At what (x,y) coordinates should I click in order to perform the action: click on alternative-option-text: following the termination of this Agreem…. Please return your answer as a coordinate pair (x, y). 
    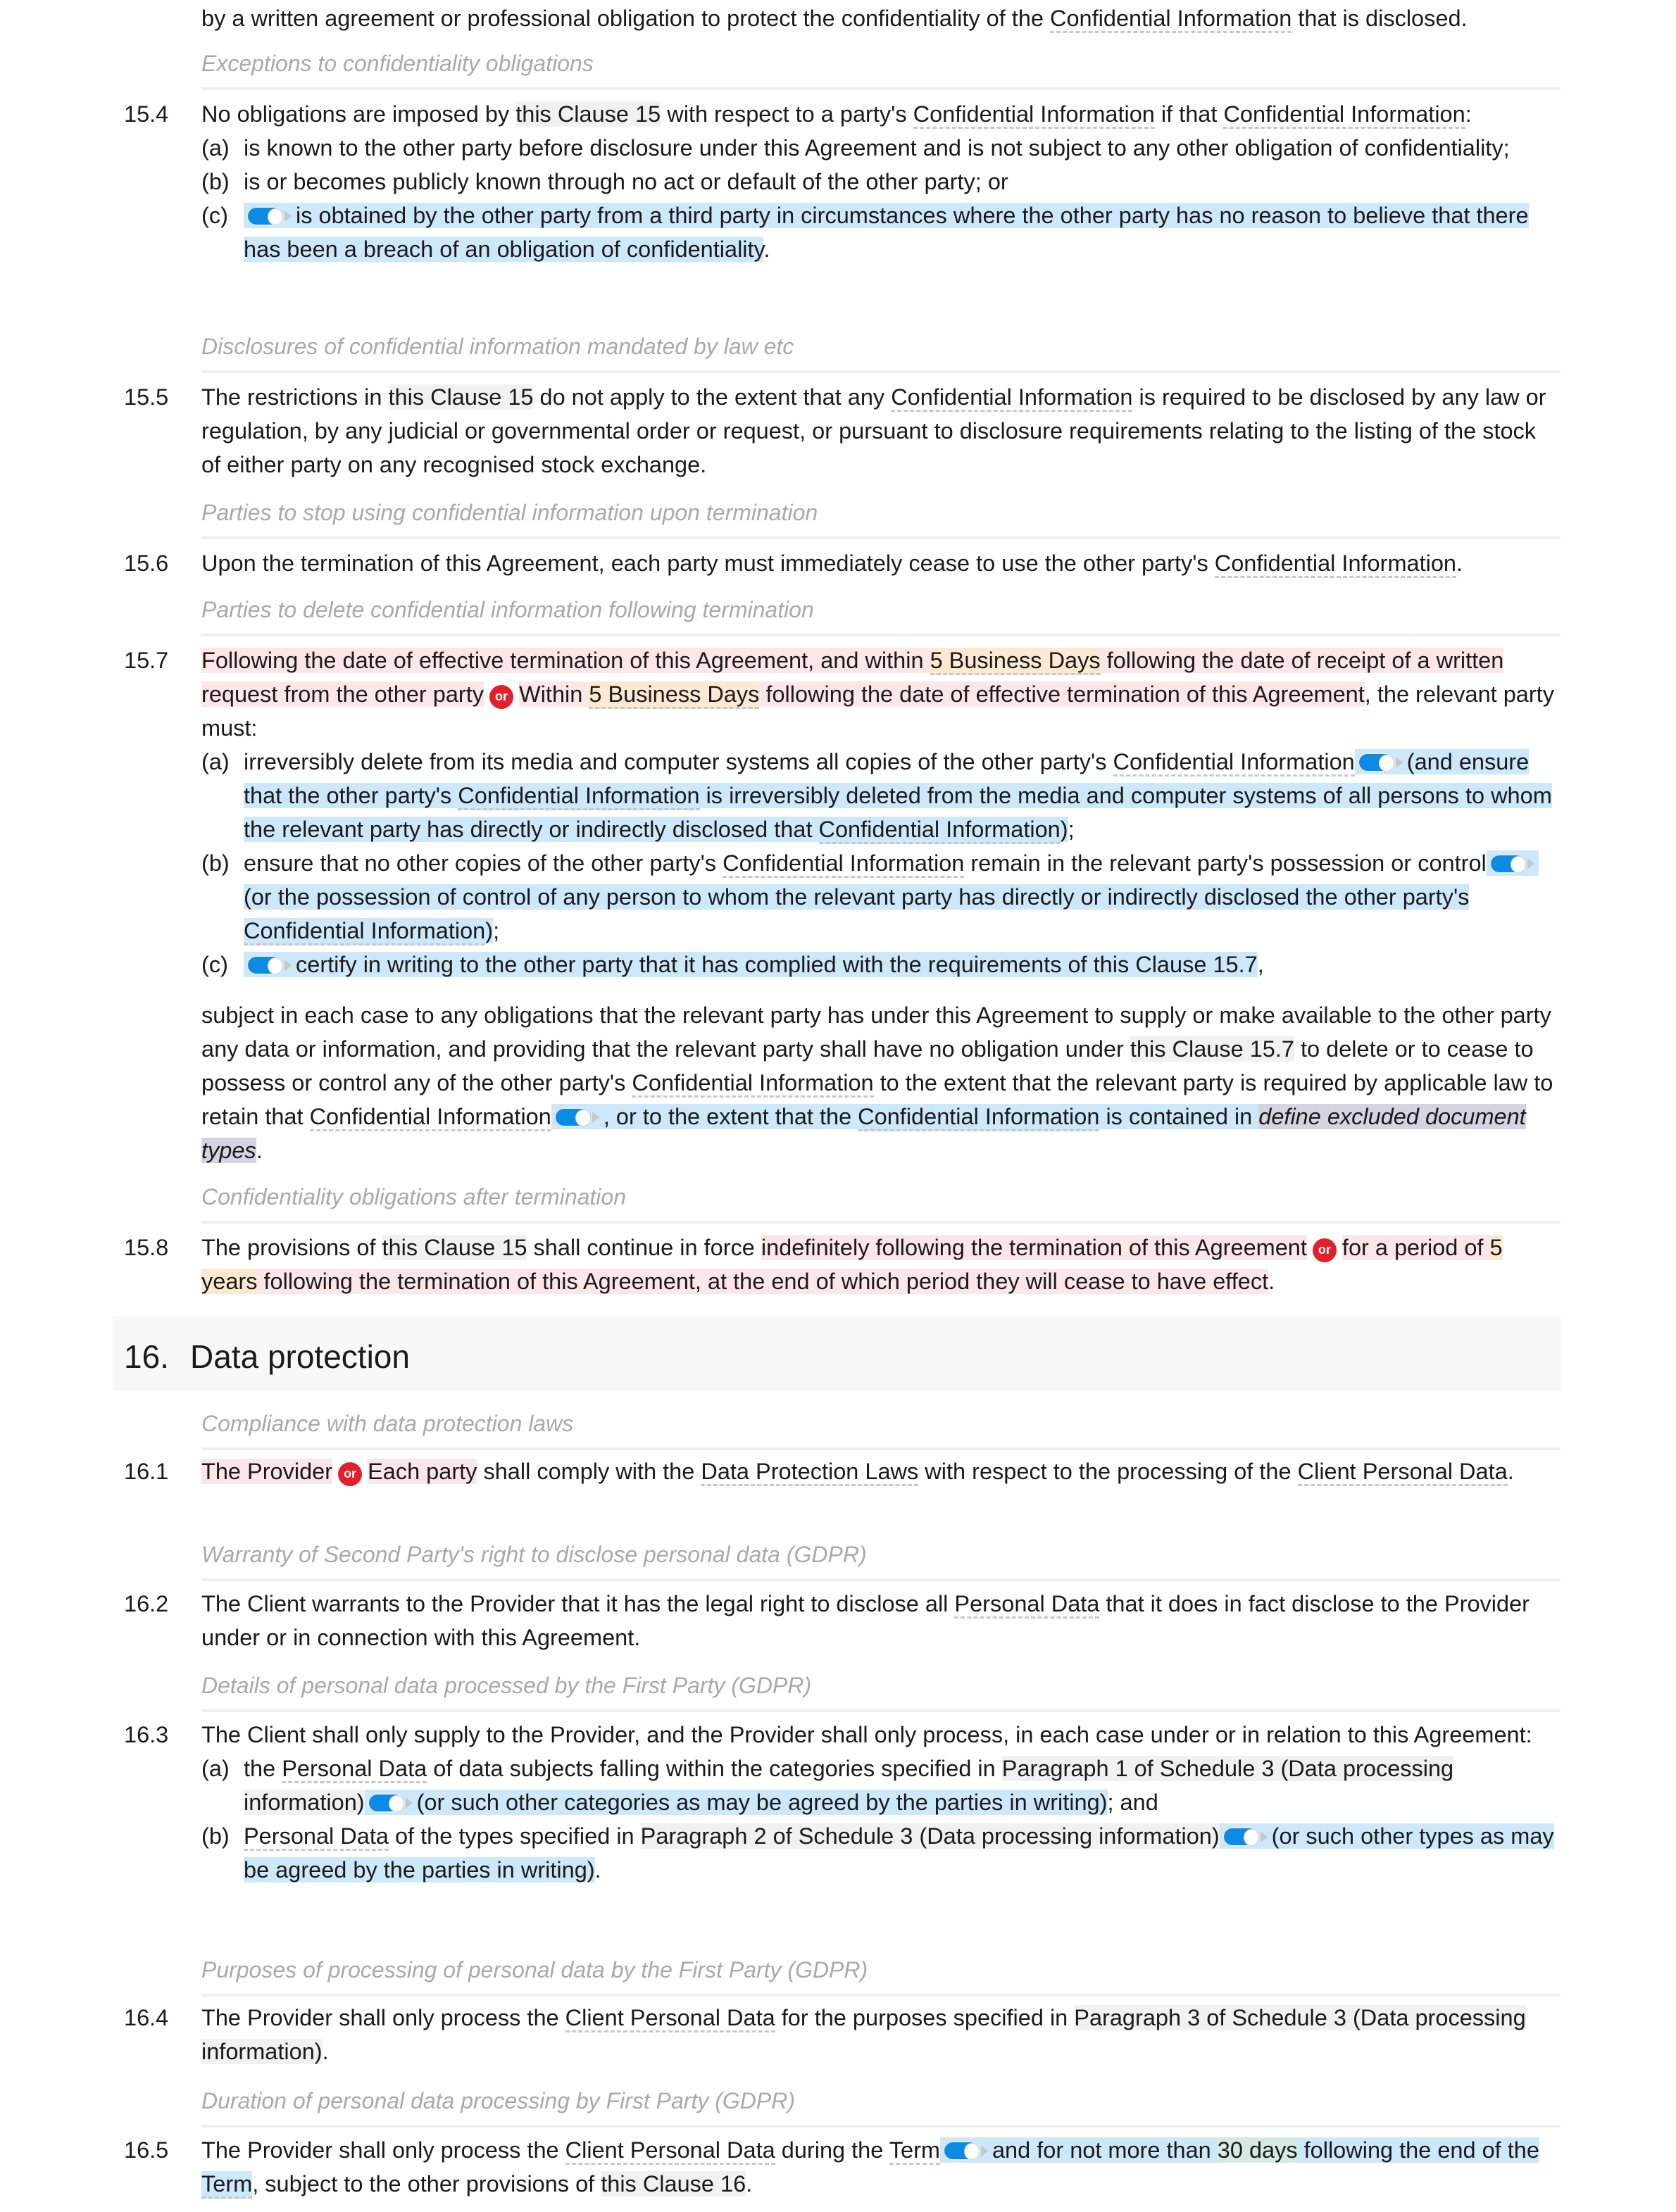
    Looking at the image, I should click on (763, 1281).